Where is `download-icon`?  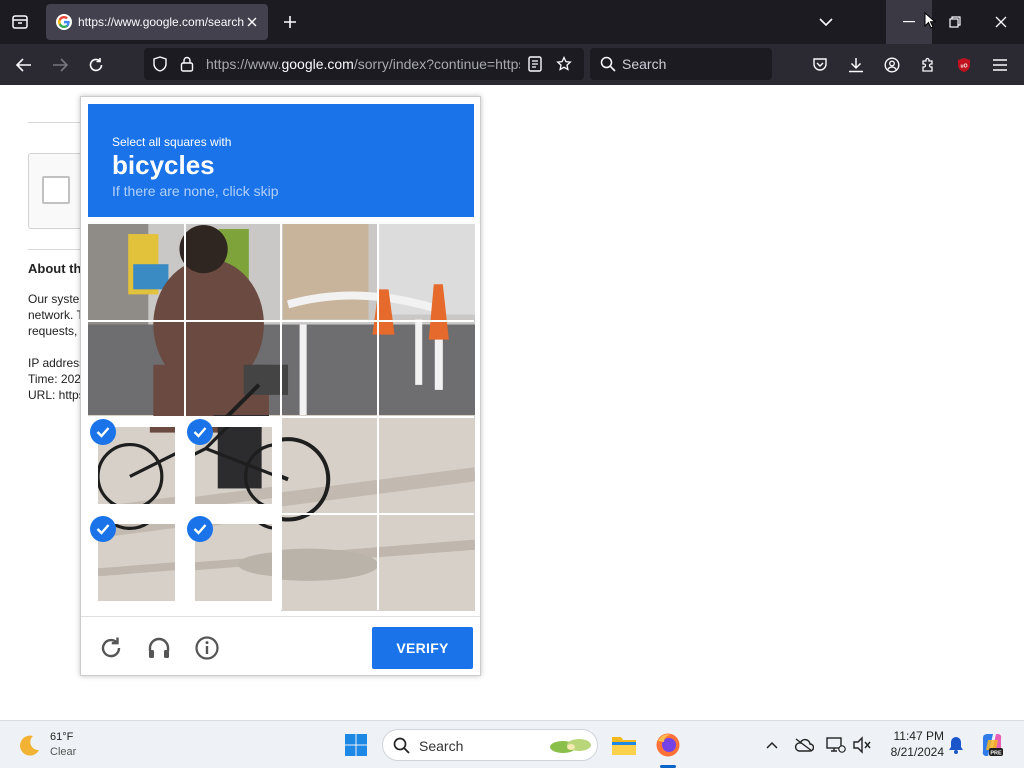 download-icon is located at coordinates (856, 65).